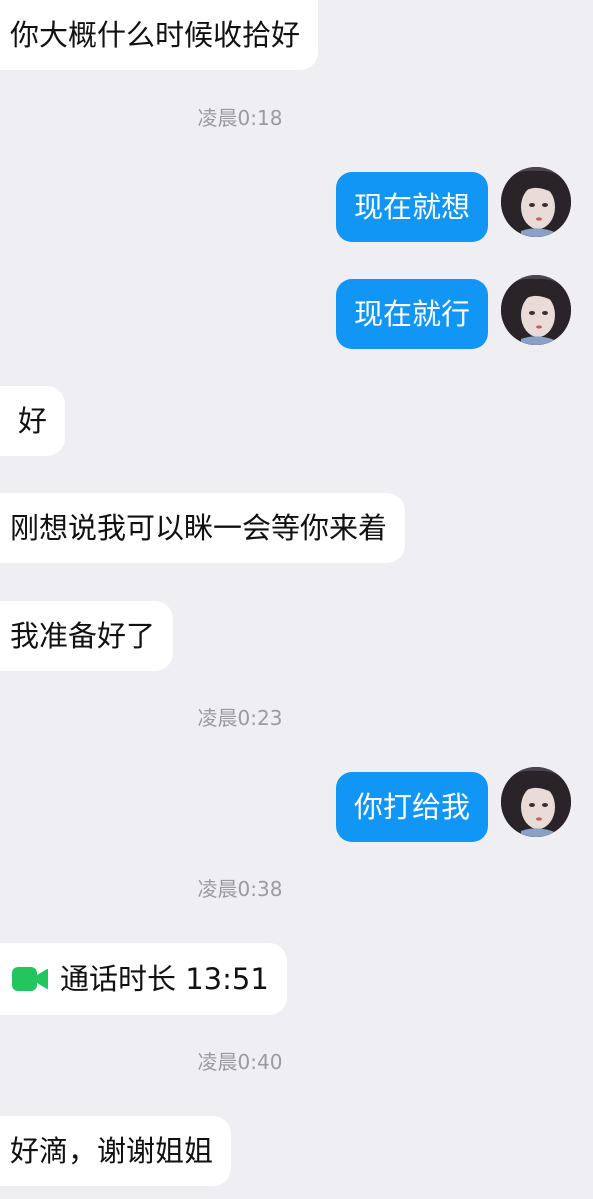 Image resolution: width=593 pixels, height=1199 pixels. I want to click on message-bubble-received: 刚想说我可以眯一会等你来着, so click(203, 528).